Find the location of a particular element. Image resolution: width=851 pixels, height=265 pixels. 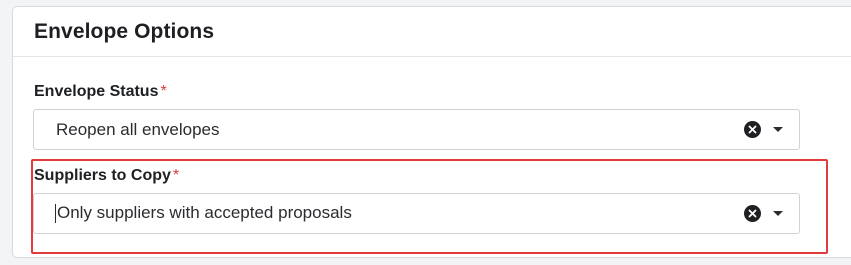

text-cursor is located at coordinates (55, 213).